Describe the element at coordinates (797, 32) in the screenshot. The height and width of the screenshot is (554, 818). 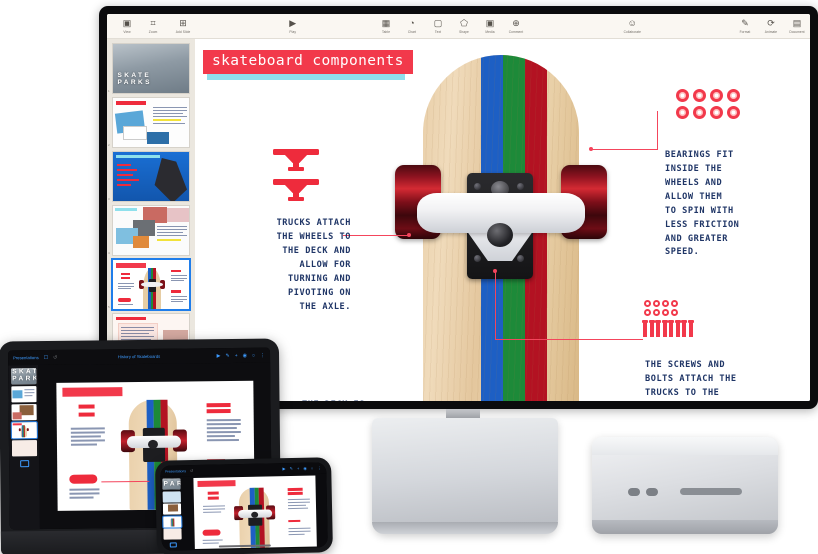
I see `toolbar-document-label: Document` at that location.